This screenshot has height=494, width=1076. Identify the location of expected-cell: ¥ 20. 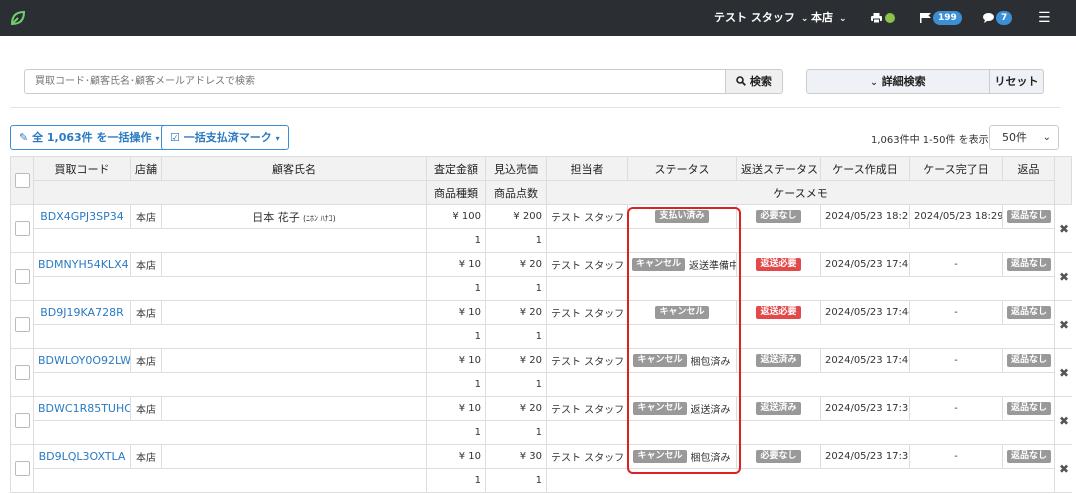
(516, 360).